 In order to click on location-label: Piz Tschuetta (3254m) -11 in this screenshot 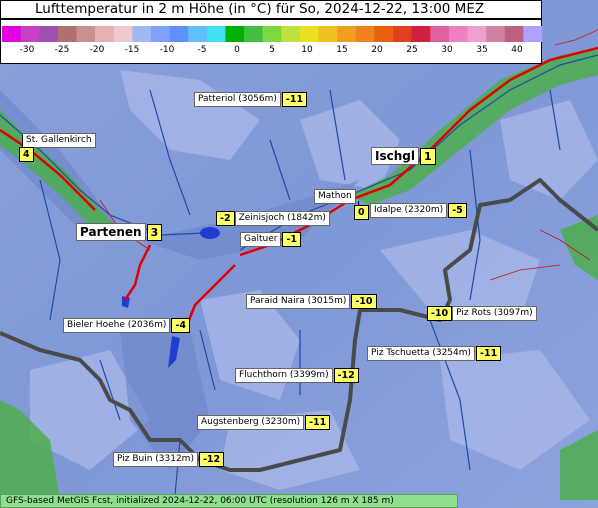, I will do `click(434, 353)`.